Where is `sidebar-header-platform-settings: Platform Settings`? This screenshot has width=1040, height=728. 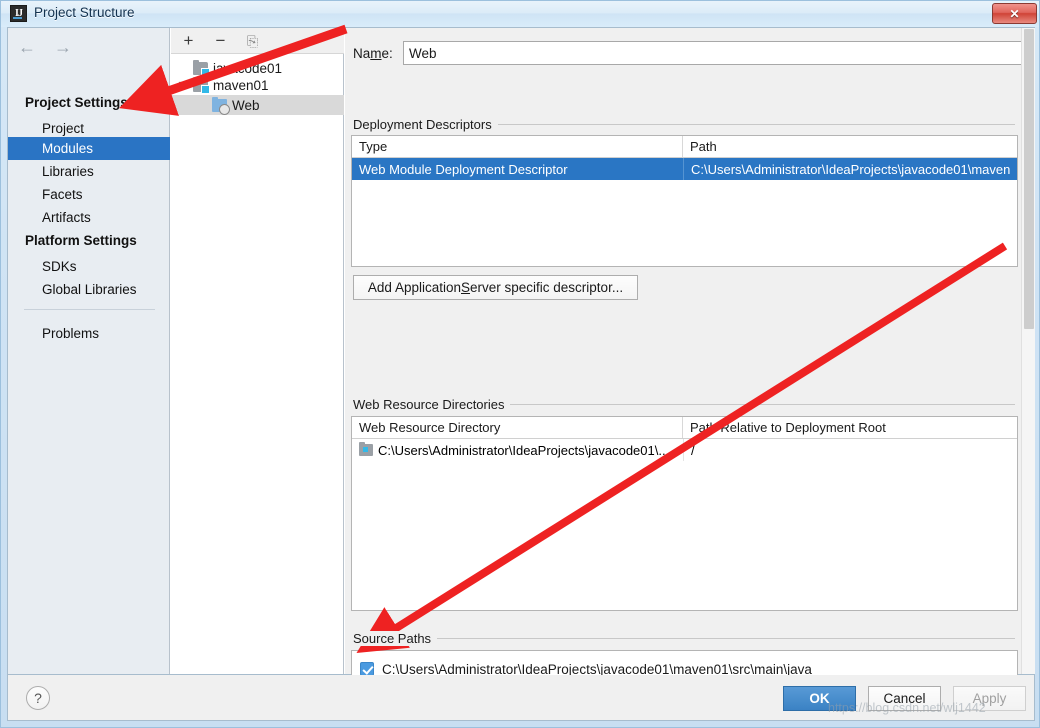 sidebar-header-platform-settings: Platform Settings is located at coordinates (81, 240).